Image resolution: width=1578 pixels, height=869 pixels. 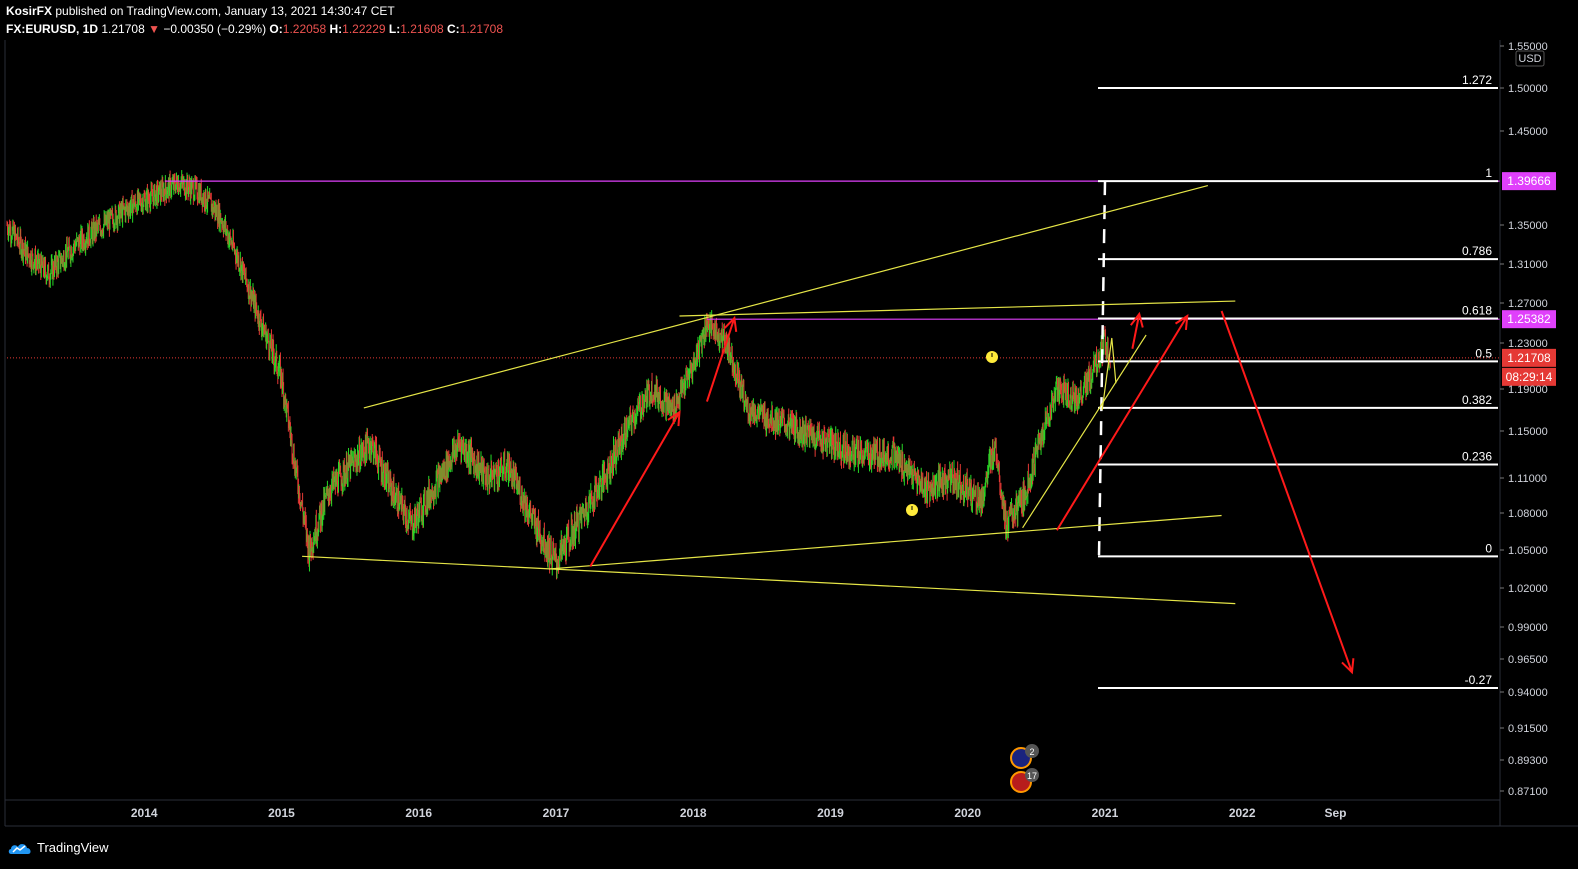 What do you see at coordinates (1483, 353) in the screenshot?
I see `fib-level-label: 0.5` at bounding box center [1483, 353].